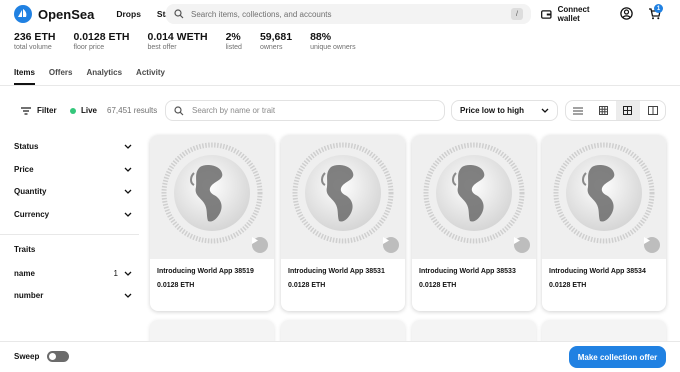 This screenshot has width=680, height=372. I want to click on list-view-icon, so click(578, 110).